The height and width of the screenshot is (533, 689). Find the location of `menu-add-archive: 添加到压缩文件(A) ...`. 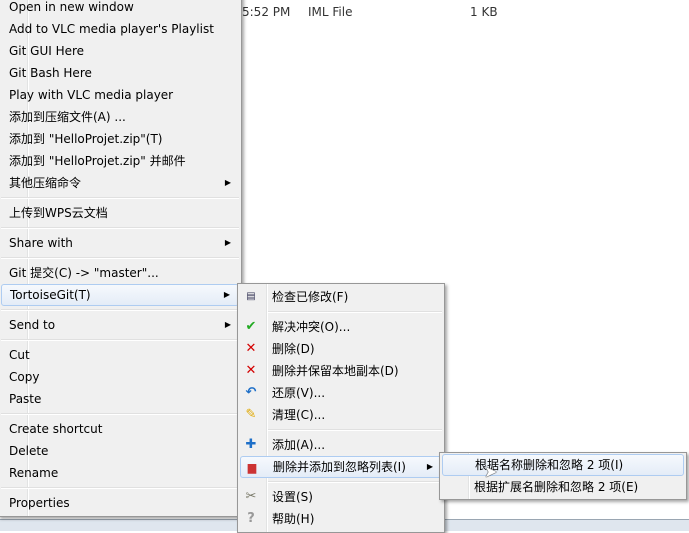

menu-add-archive: 添加到压缩文件(A) ... is located at coordinates (120, 117).